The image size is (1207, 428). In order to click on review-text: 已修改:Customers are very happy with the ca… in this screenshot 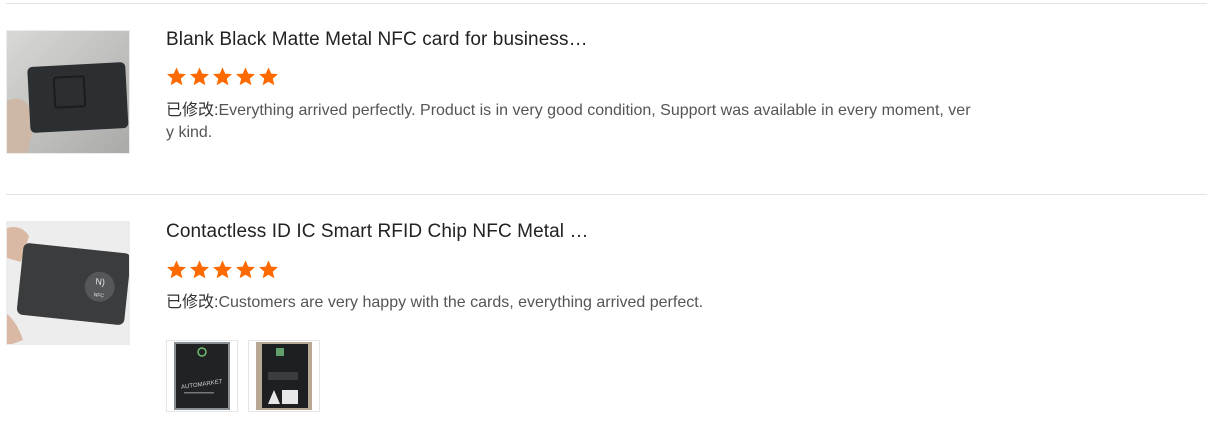, I will do `click(571, 303)`.